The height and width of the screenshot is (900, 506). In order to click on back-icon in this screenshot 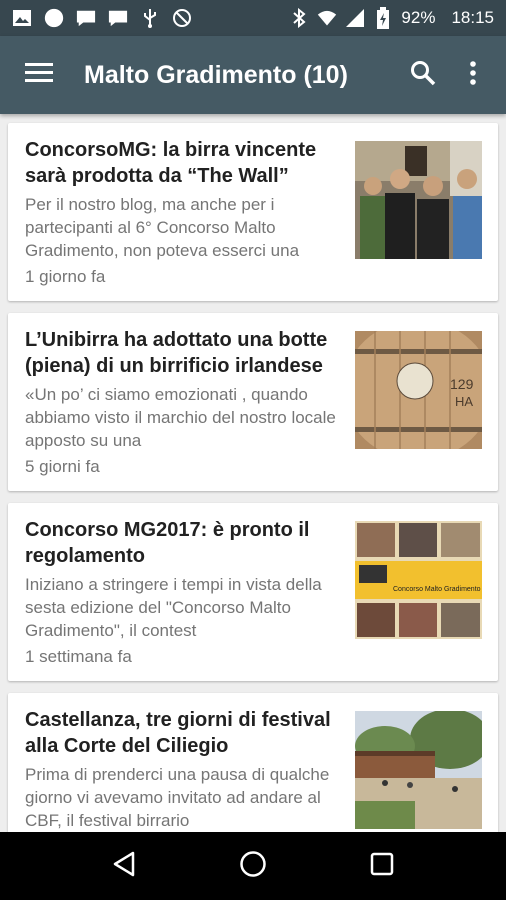, I will do `click(124, 866)`.